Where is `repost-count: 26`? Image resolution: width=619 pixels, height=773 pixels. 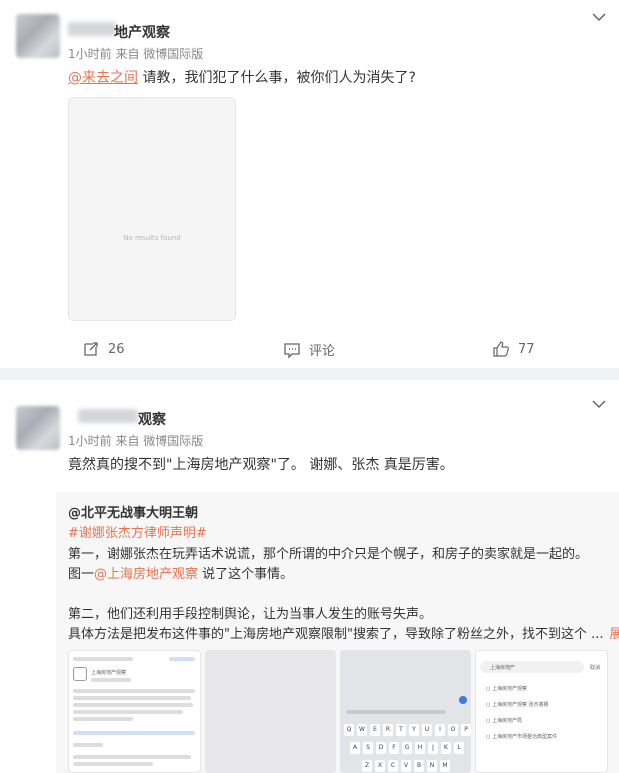
repost-count: 26 is located at coordinates (116, 349).